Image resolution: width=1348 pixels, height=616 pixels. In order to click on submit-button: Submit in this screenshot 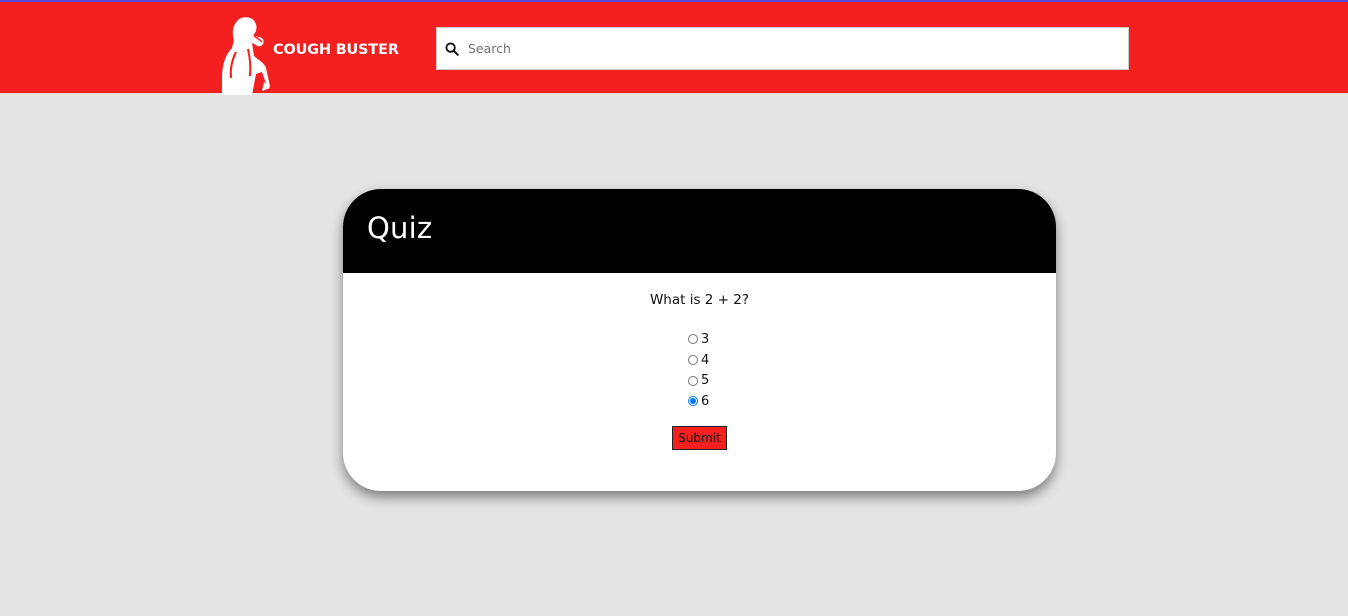, I will do `click(699, 438)`.